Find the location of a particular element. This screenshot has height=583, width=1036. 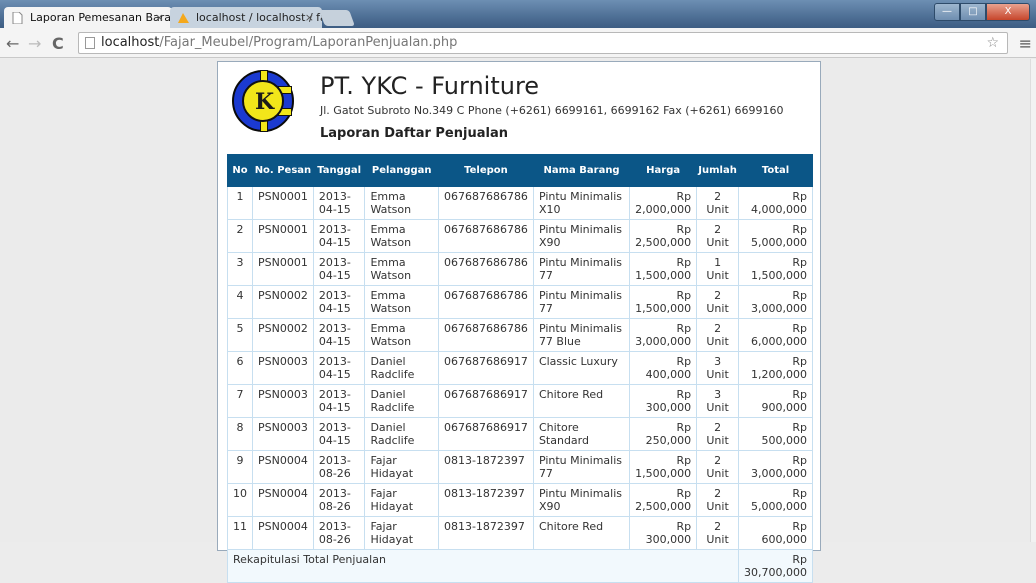

cell-harga: Rp 1,500,000 is located at coordinates (663, 269).